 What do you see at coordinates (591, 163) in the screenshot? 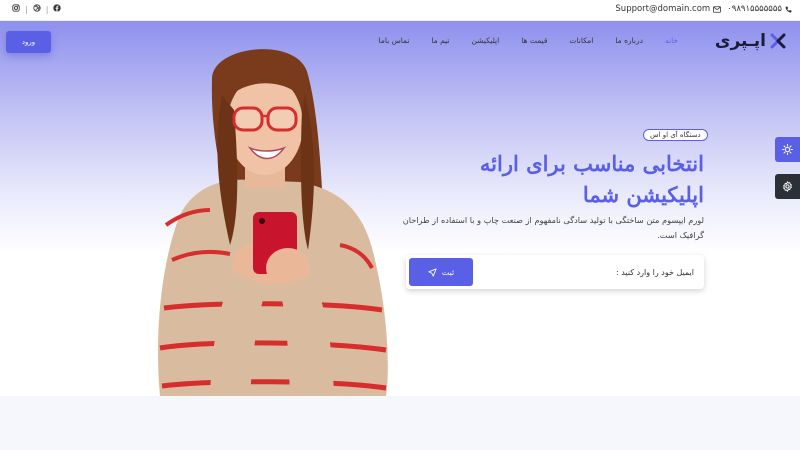
I see `headline-line-1: انتخابی مناسب برای ارائه` at bounding box center [591, 163].